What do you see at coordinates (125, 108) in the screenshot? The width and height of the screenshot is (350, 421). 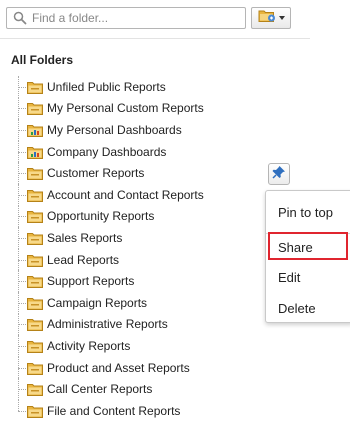 I see `folder-item-label: My Personal Custom Reports` at bounding box center [125, 108].